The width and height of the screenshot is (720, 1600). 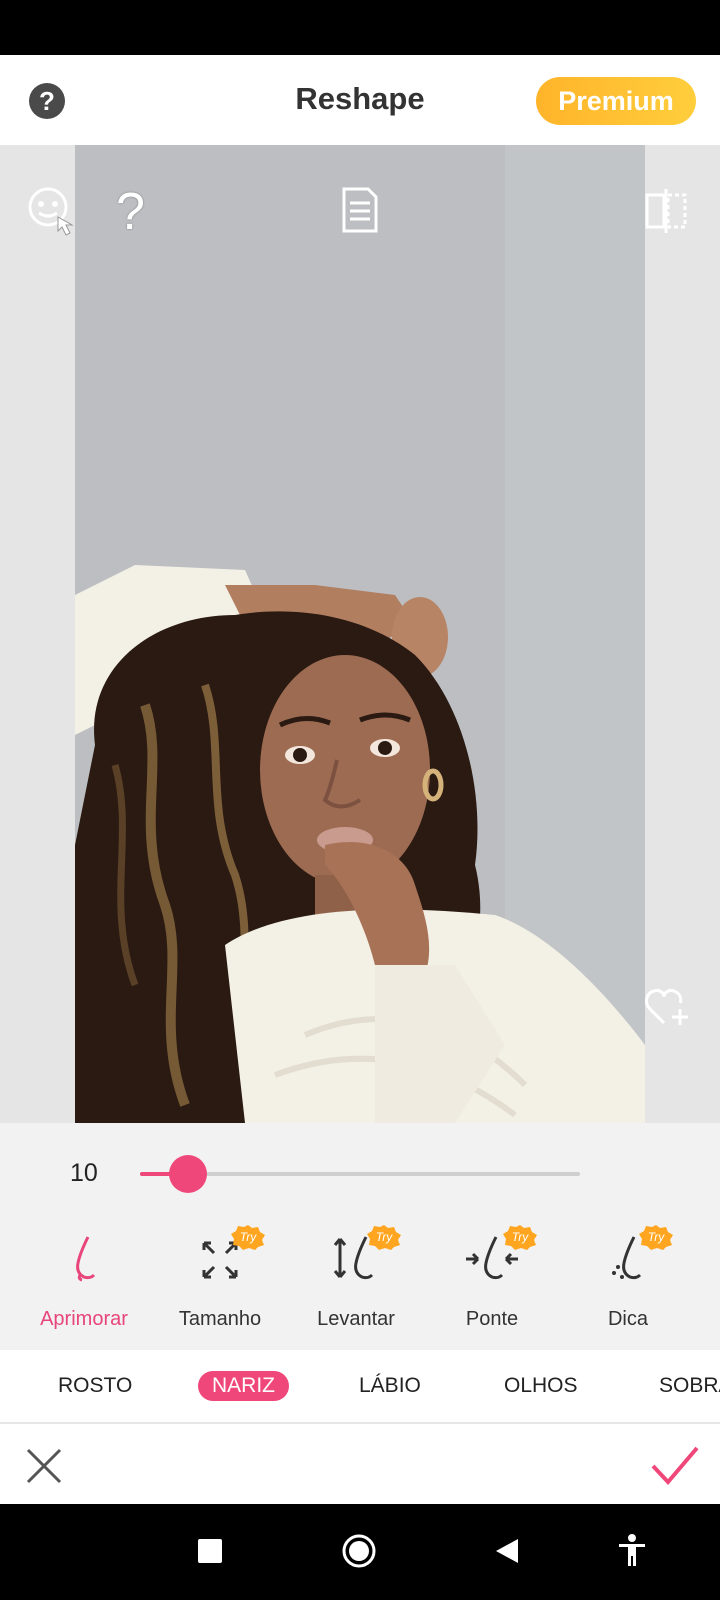 I want to click on tool-dica: Try Dica, so click(x=628, y=1281).